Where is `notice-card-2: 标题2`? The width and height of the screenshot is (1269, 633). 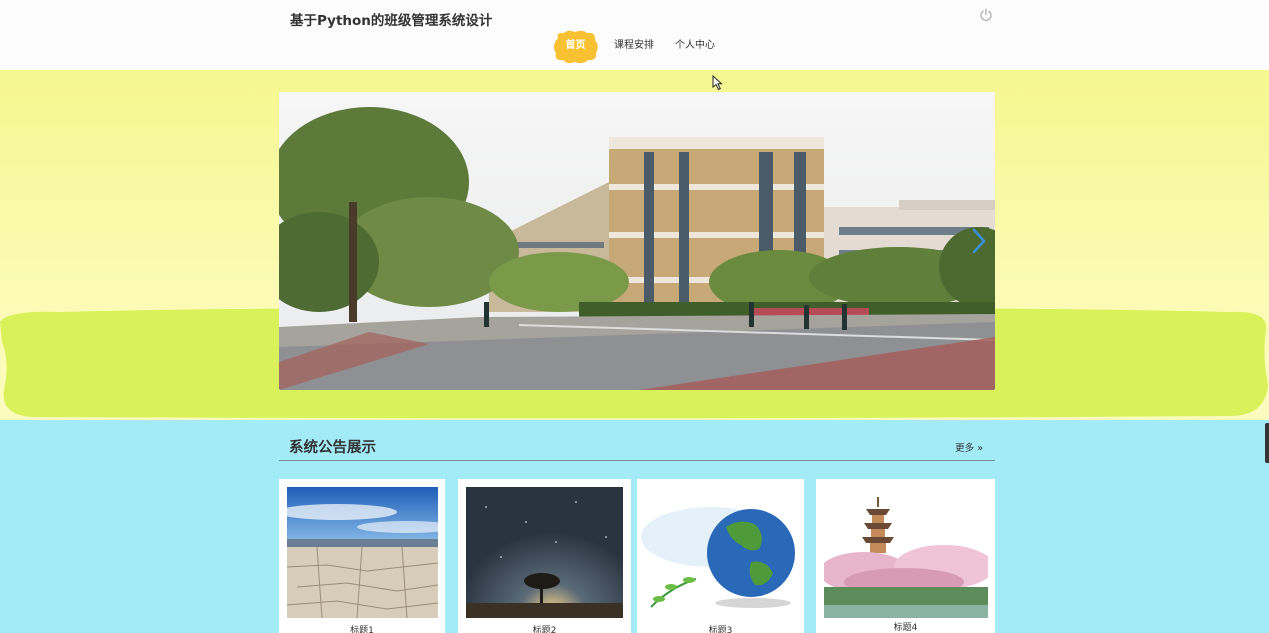
notice-card-2: 标题2 is located at coordinates (544, 556).